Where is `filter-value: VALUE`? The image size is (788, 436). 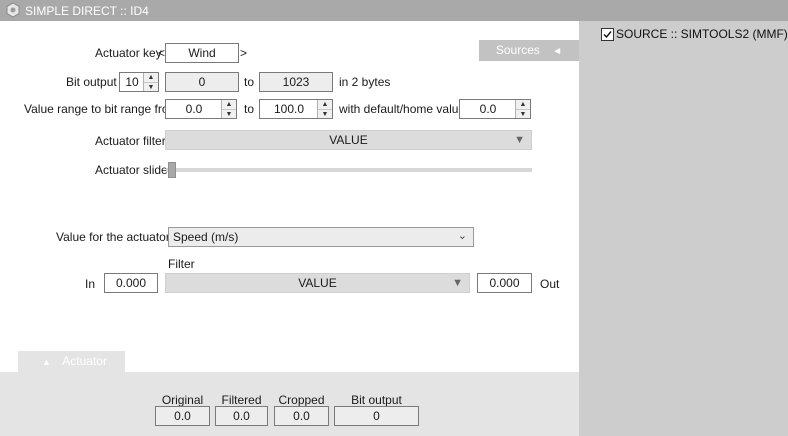
filter-value: VALUE is located at coordinates (317, 283).